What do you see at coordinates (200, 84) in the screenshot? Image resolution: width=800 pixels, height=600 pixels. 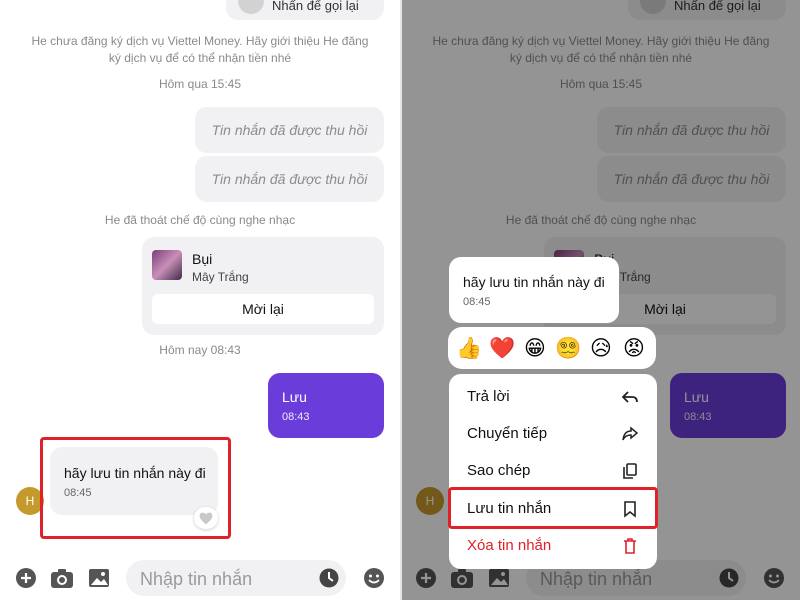 I see `time-separator: Hôm qua 15:45` at bounding box center [200, 84].